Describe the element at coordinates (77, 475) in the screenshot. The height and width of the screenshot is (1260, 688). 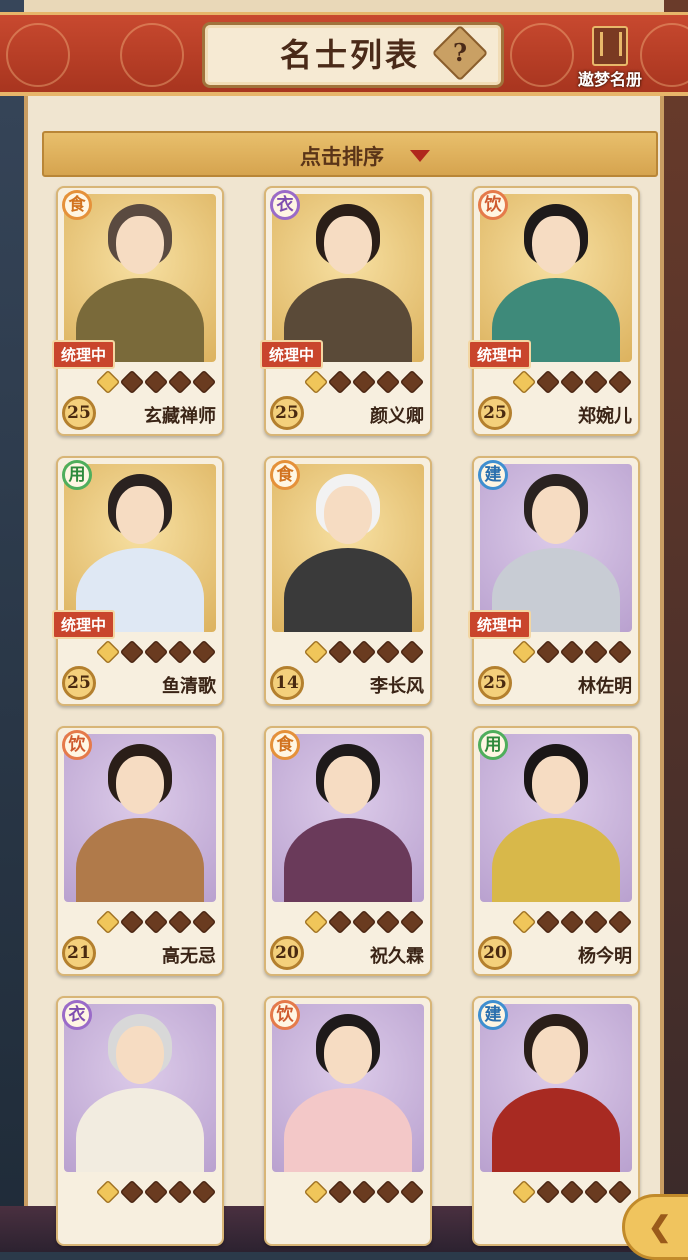
I see `role-use-icon: 用` at that location.